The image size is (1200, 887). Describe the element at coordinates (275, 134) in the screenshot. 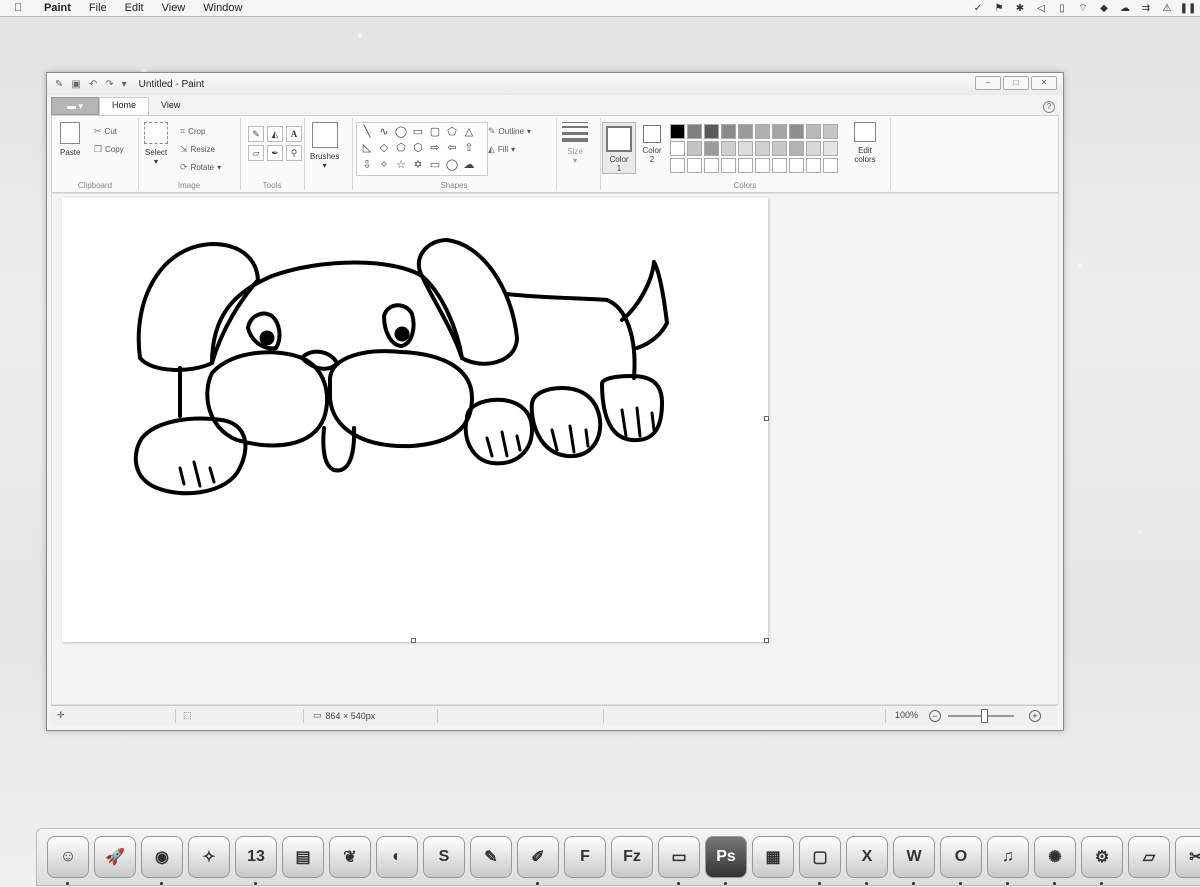

I see `fill-bucket-icon: ◭` at that location.